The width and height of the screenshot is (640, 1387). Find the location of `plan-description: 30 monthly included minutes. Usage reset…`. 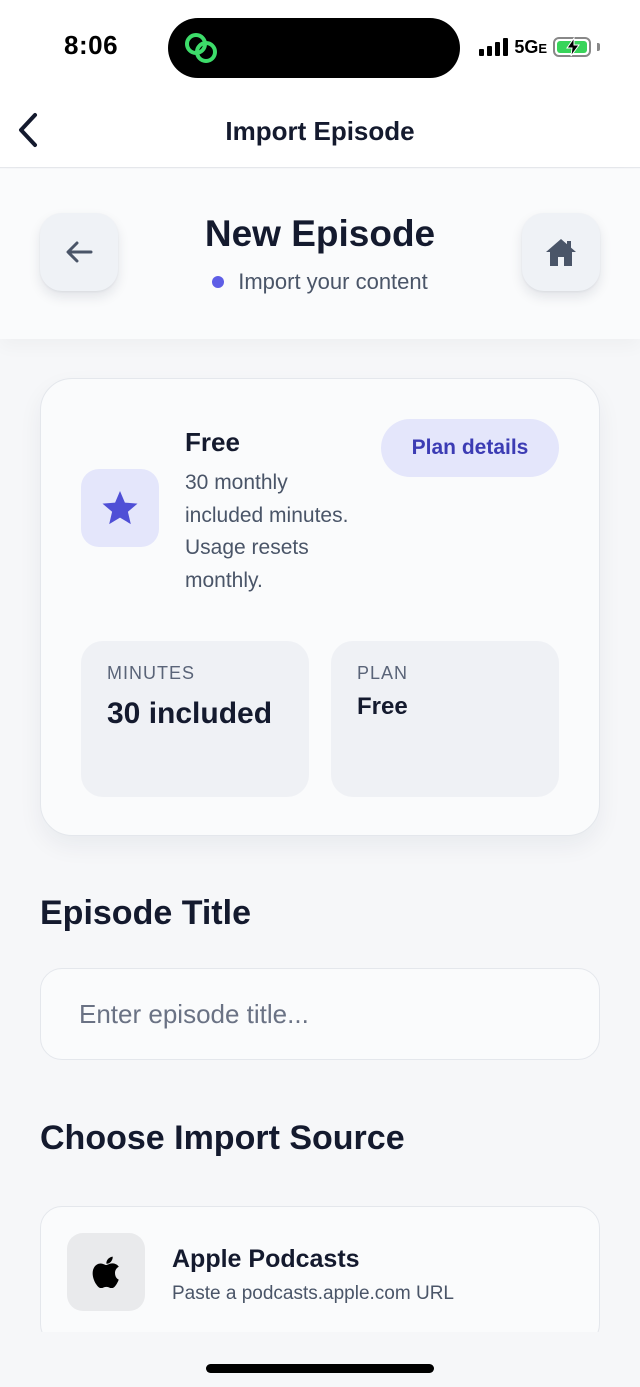

plan-description: 30 monthly included minutes. Usage reset… is located at coordinates (267, 531).